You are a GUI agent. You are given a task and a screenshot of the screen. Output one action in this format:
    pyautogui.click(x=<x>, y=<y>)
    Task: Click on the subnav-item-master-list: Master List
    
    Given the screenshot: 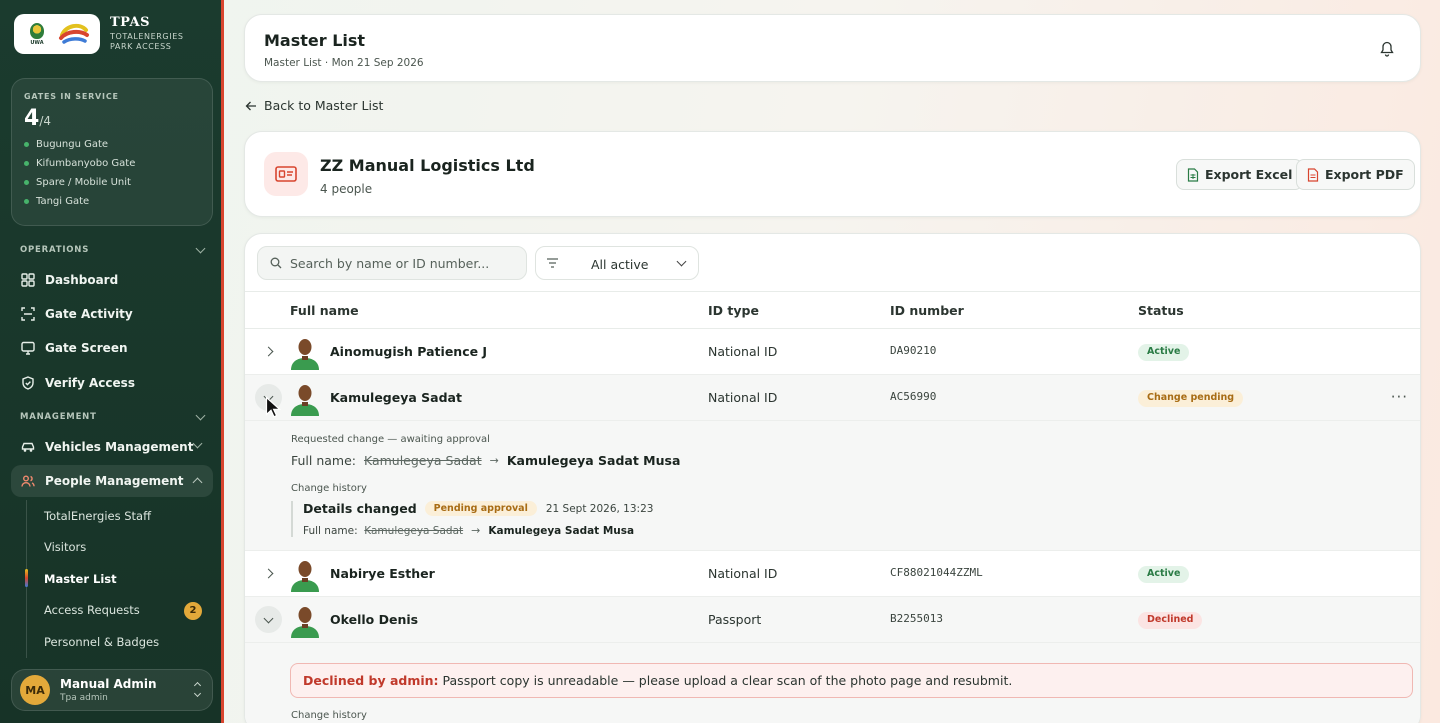 What is the action you would take?
    pyautogui.click(x=118, y=579)
    